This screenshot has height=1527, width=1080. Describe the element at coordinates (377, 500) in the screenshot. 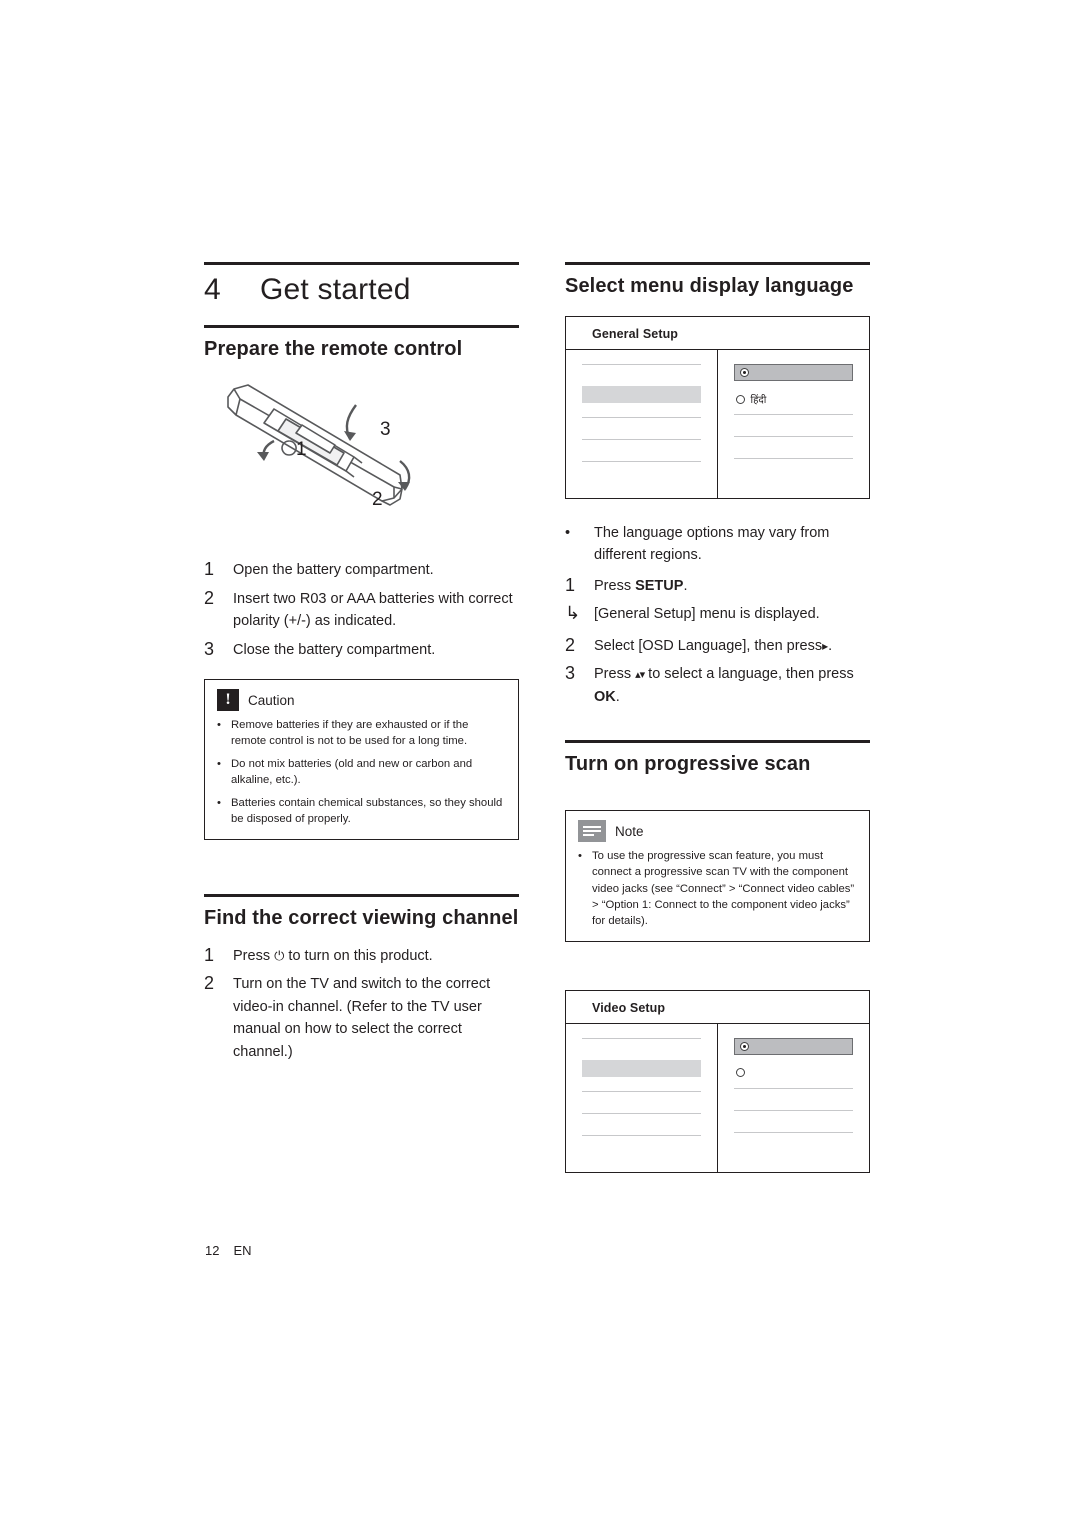

I see `callout-2: 2` at that location.